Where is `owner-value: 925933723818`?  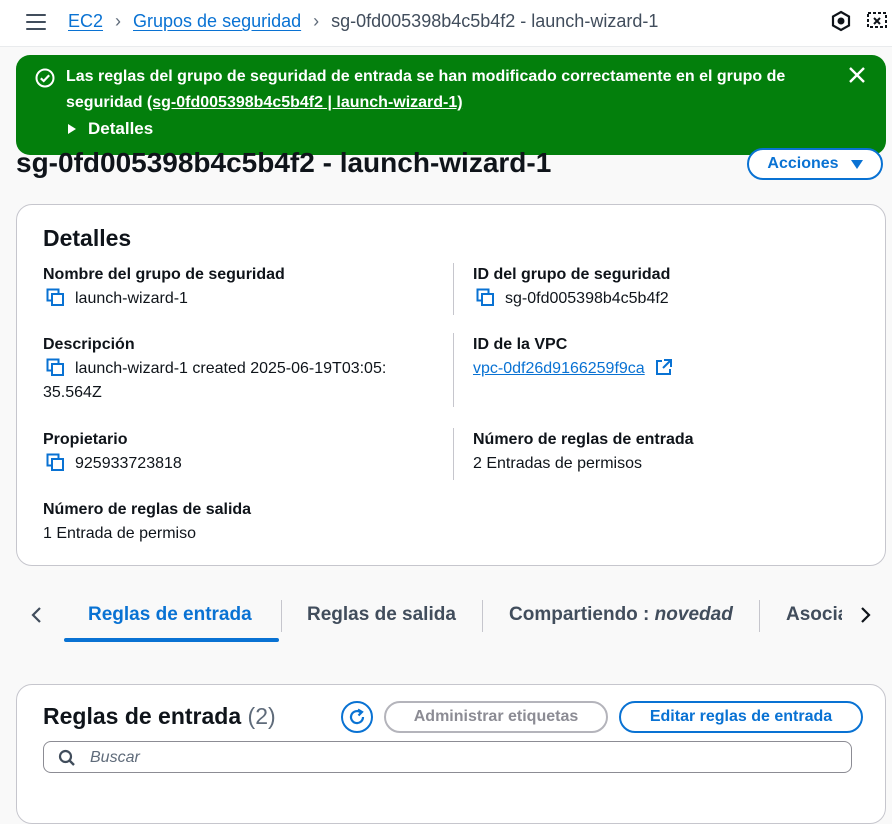
owner-value: 925933723818 is located at coordinates (128, 463).